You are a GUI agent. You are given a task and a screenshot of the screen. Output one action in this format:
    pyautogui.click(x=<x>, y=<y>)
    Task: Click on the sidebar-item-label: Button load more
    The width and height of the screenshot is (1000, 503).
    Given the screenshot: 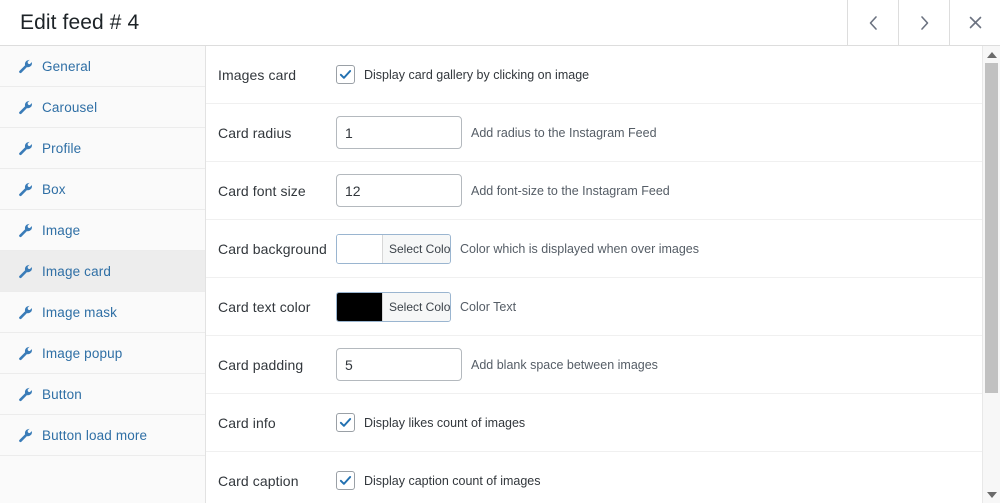 What is the action you would take?
    pyautogui.click(x=95, y=435)
    